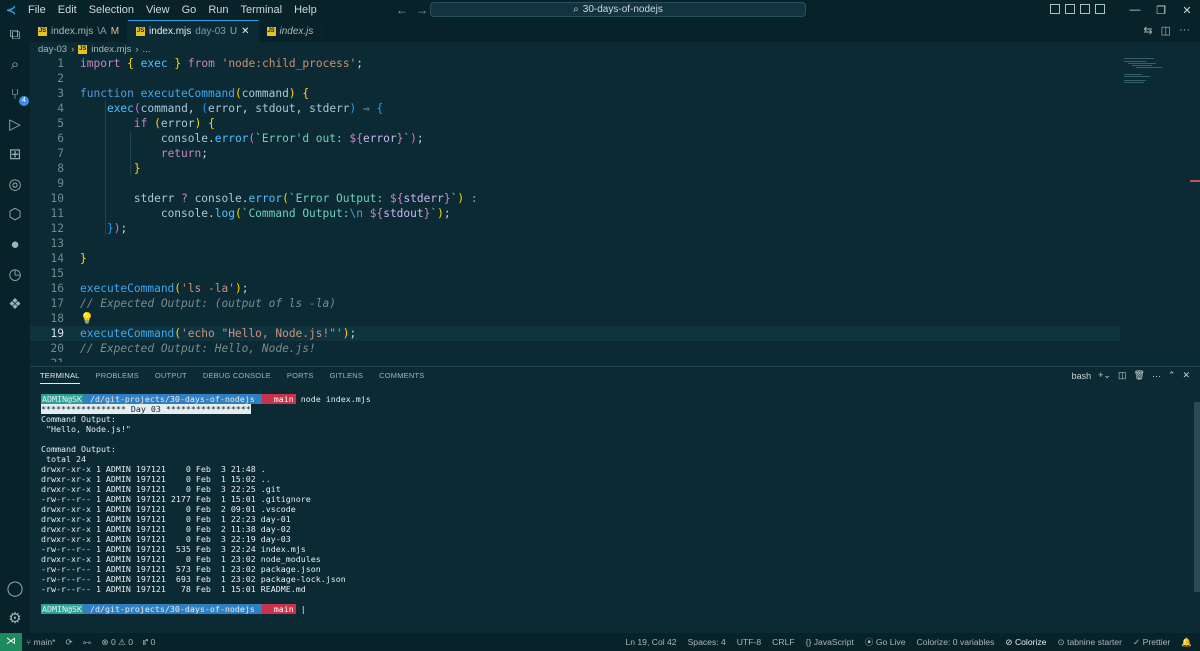 The width and height of the screenshot is (1200, 651). What do you see at coordinates (87, 642) in the screenshot?
I see `graph-icon: ⧟` at bounding box center [87, 642].